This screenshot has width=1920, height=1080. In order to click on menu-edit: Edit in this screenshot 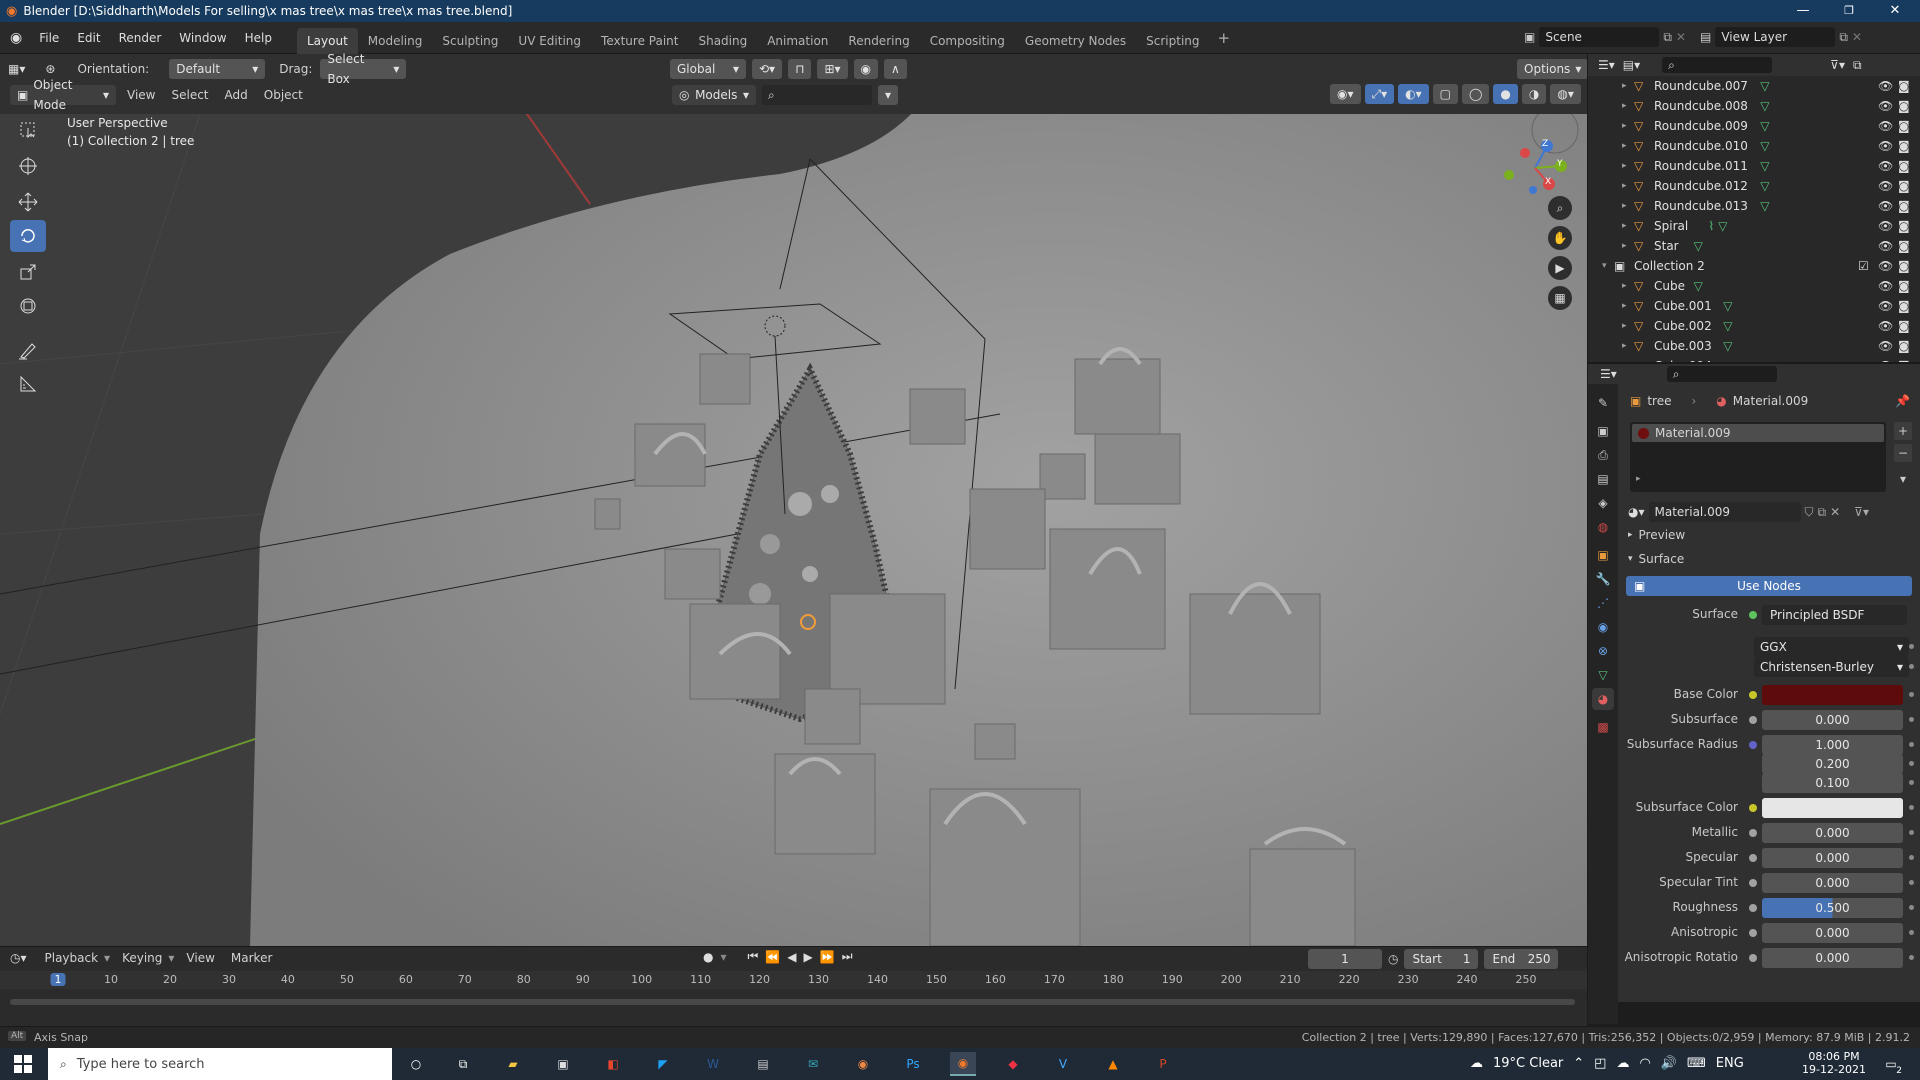, I will do `click(88, 38)`.